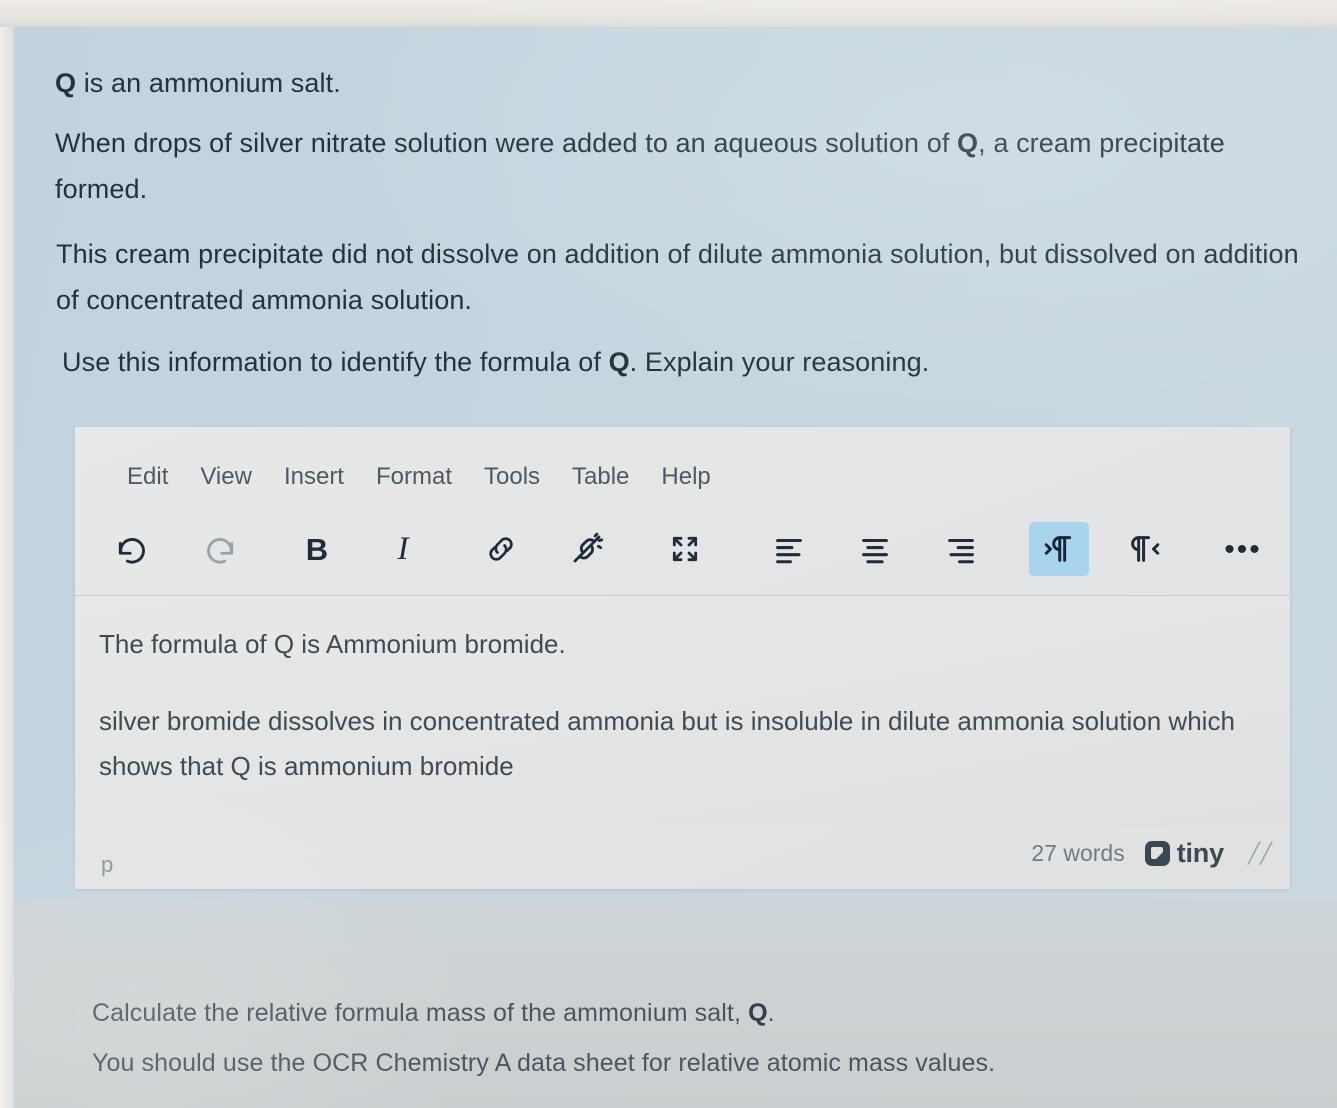 This screenshot has height=1108, width=1337. I want to click on align-left-icon, so click(789, 549).